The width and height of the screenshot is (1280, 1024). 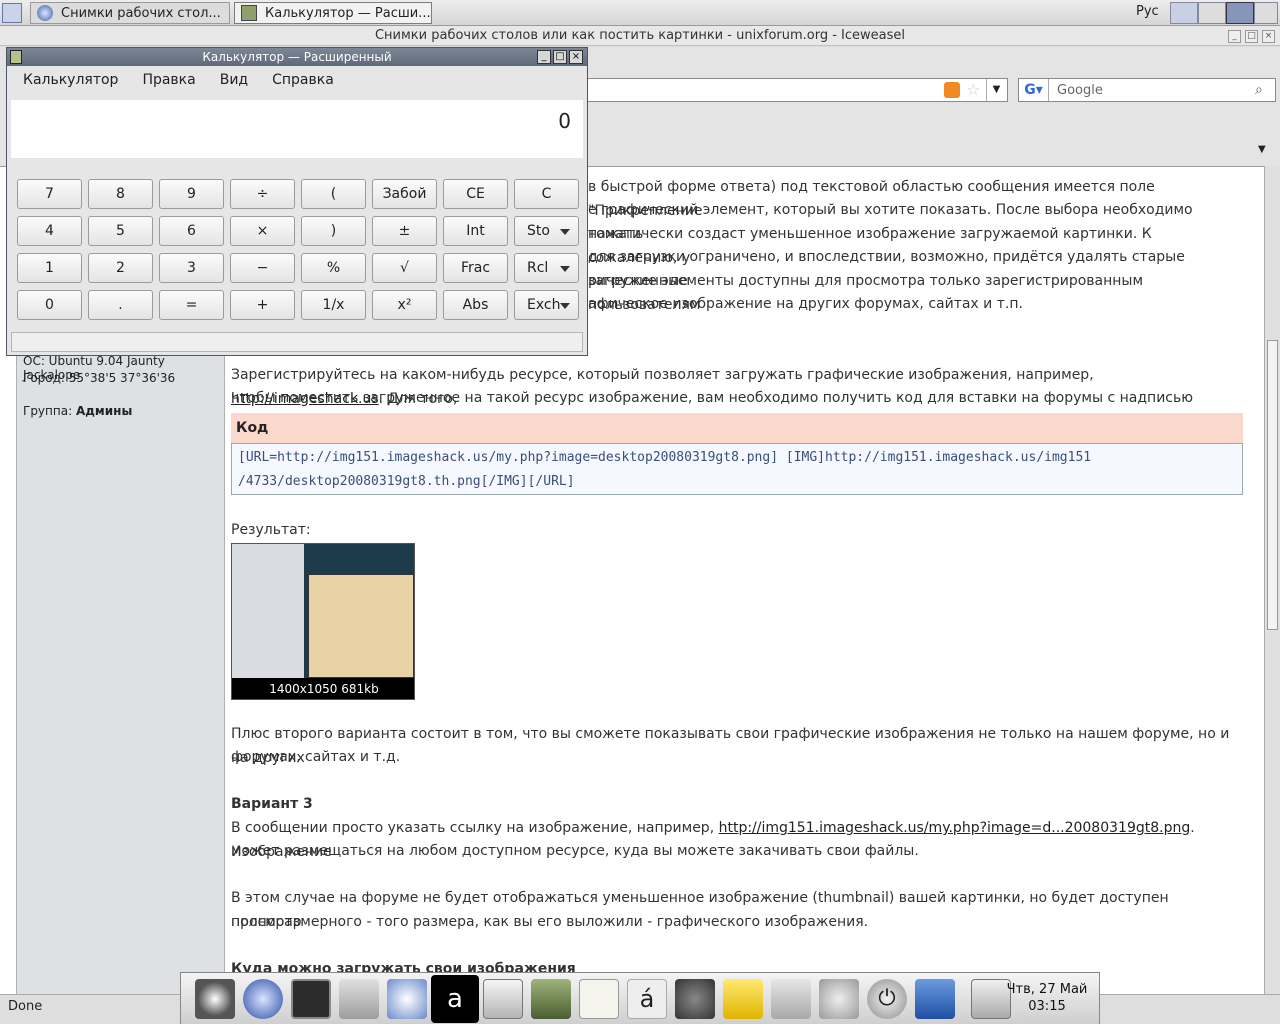 What do you see at coordinates (1034, 90) in the screenshot?
I see `google-engine-icon: G▾` at bounding box center [1034, 90].